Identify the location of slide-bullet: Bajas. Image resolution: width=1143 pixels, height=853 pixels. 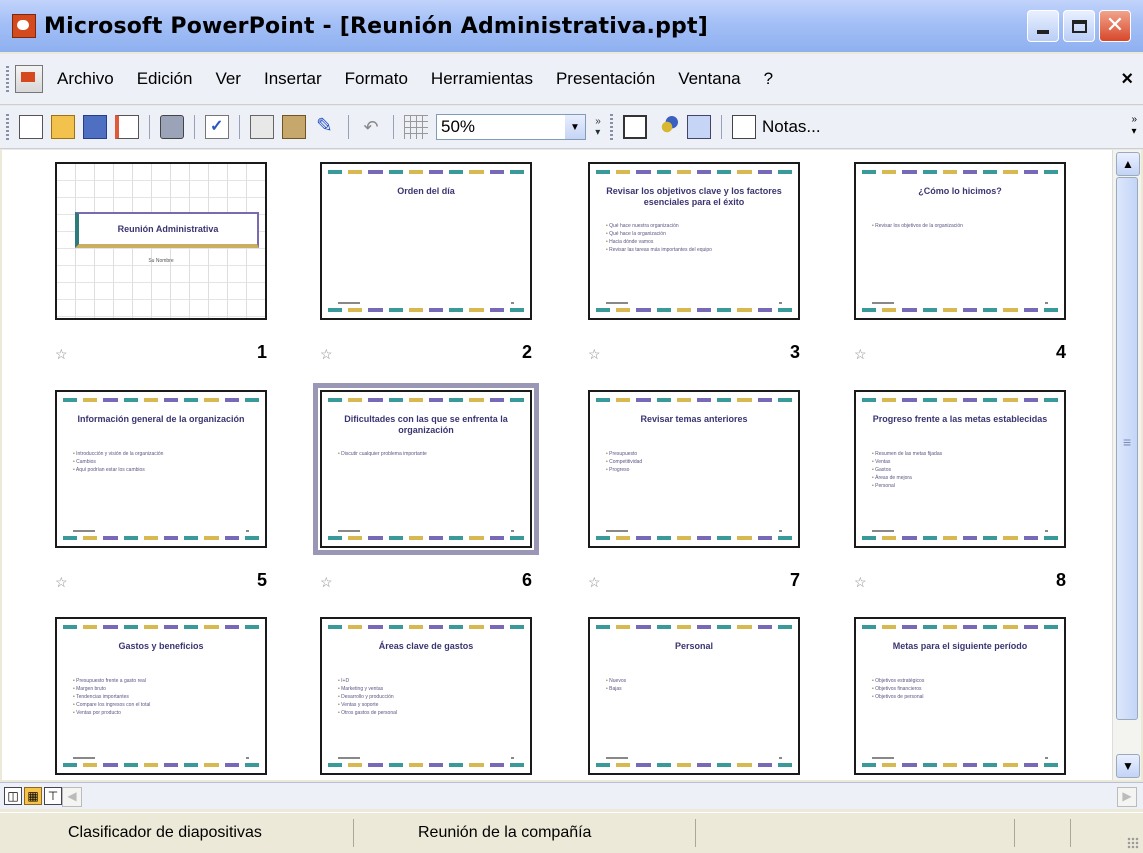
(696, 689).